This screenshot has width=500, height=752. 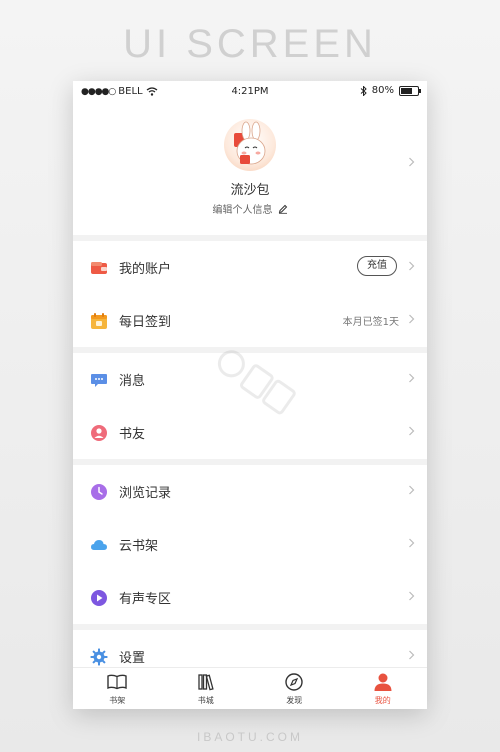 I want to click on menu-item-account: 我的账户 充值, so click(x=250, y=267).